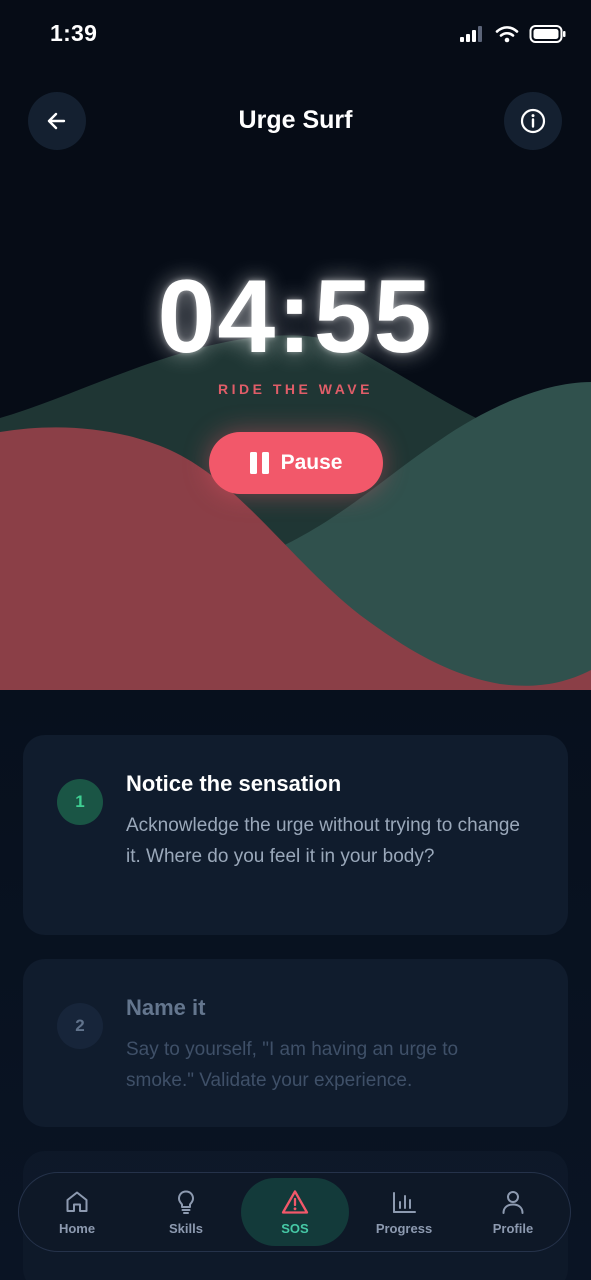  I want to click on lightbulb-icon, so click(186, 1202).